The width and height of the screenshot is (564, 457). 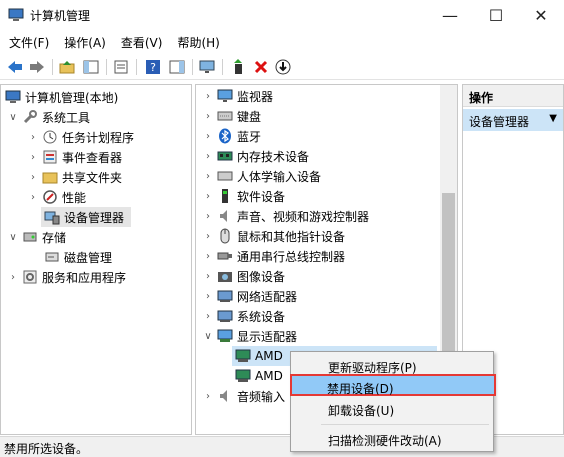 I want to click on device-category-bluetooth: › 蓝牙, so click(x=231, y=136).